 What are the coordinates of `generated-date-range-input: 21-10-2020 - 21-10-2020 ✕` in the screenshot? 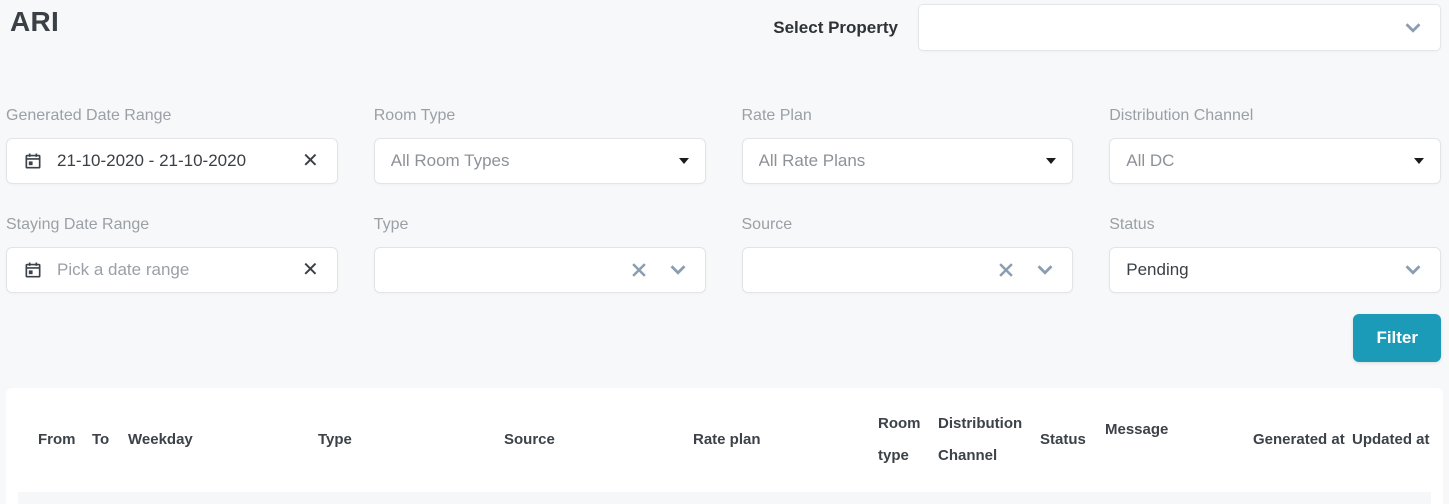 It's located at (172, 161).